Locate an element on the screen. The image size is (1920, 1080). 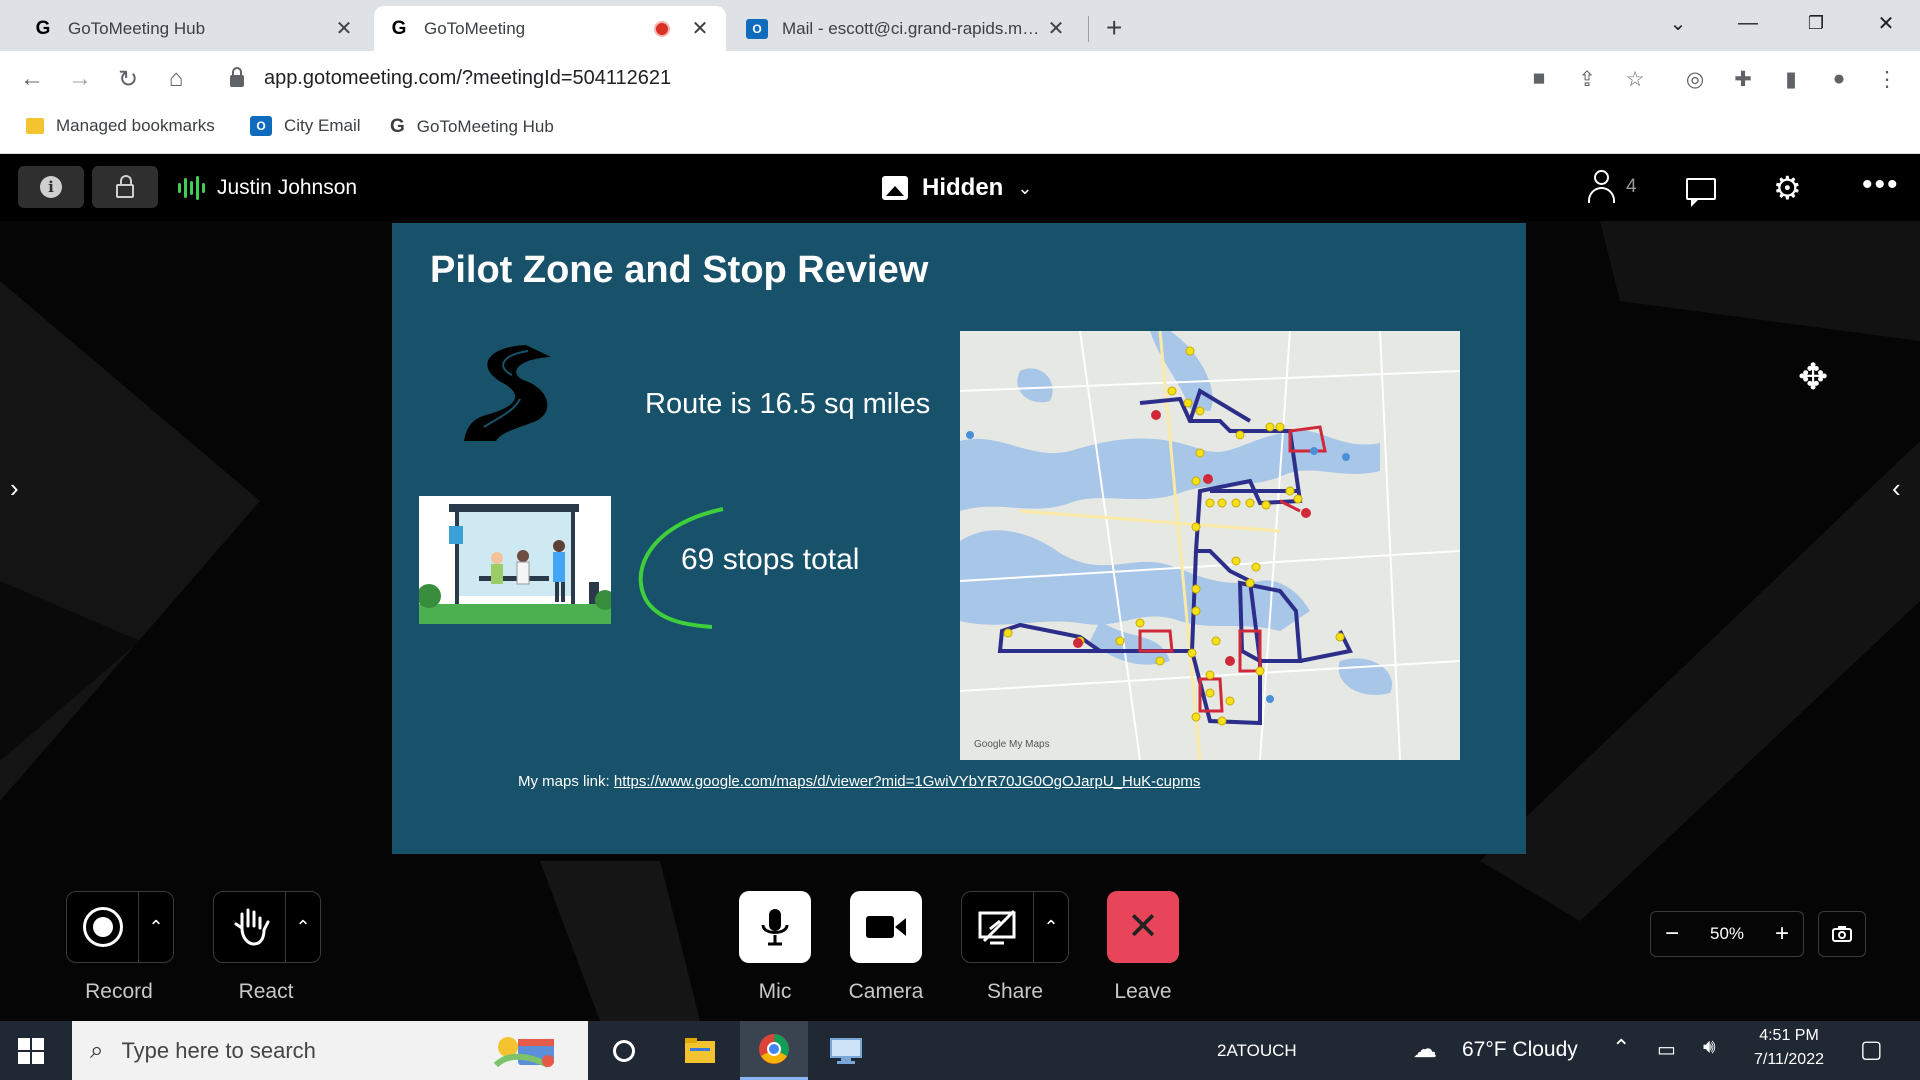
leave-button: ✕ is located at coordinates (1143, 927).